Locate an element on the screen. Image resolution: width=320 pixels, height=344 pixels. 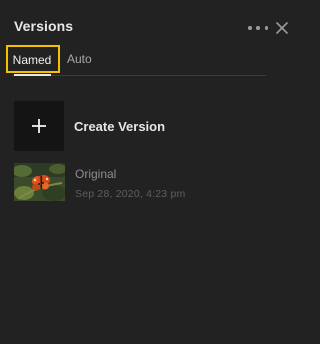
more-options-icon is located at coordinates (258, 28).